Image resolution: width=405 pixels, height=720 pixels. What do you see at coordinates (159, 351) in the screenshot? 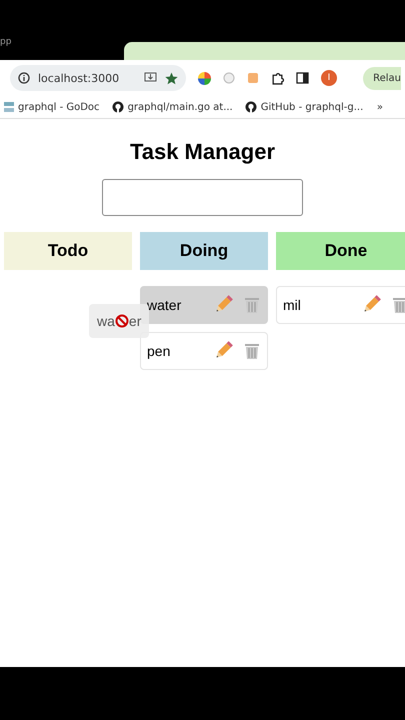
I see `task-text: pen` at bounding box center [159, 351].